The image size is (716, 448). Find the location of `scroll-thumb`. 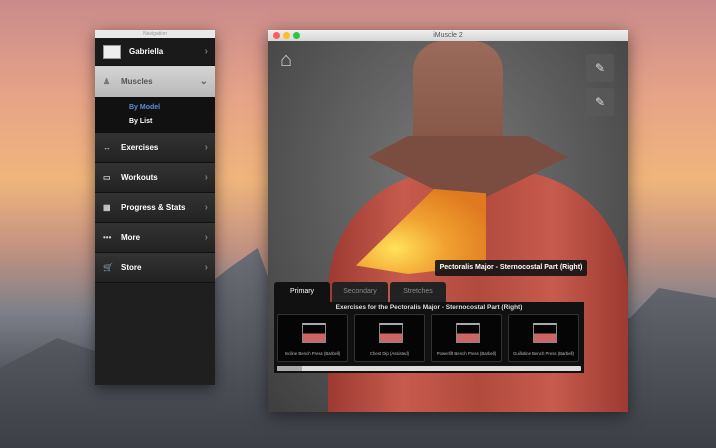

scroll-thumb is located at coordinates (289, 368).